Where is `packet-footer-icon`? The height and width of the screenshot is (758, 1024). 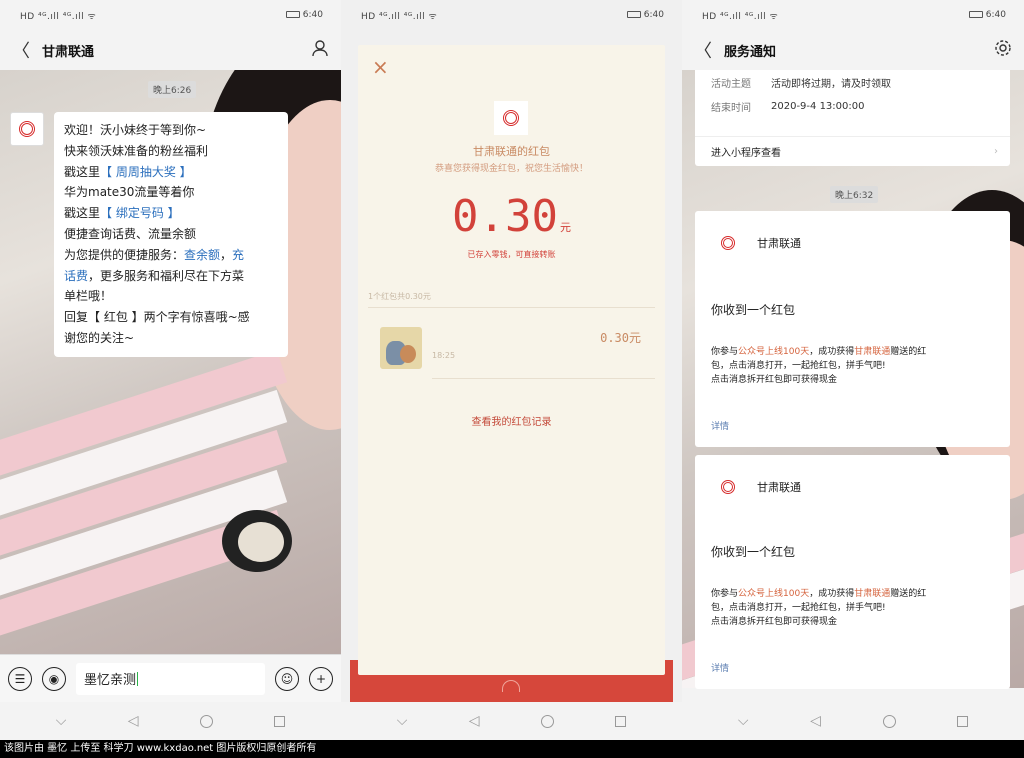
packet-footer-icon is located at coordinates (511, 686).